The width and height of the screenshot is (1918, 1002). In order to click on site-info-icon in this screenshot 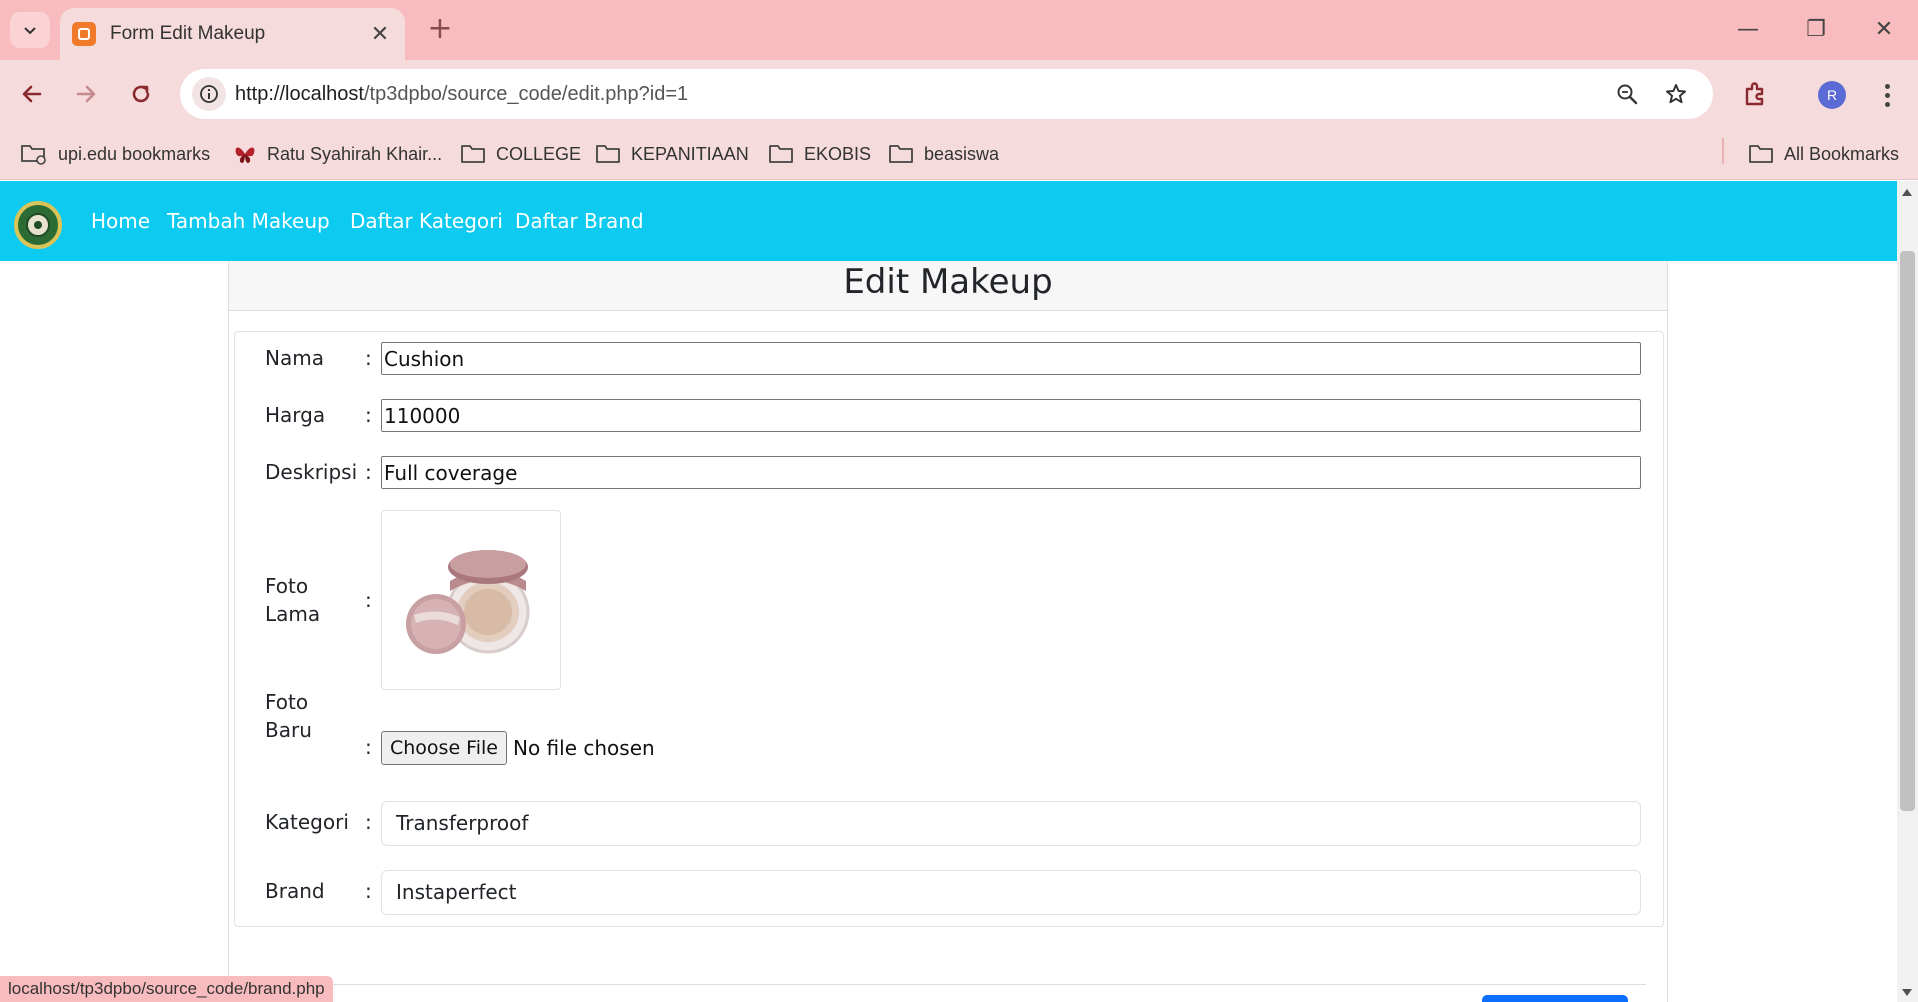, I will do `click(209, 94)`.